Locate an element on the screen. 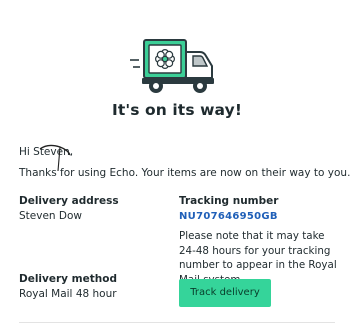 The height and width of the screenshot is (334, 354). delivery-address-label: Delivery address is located at coordinates (69, 201).